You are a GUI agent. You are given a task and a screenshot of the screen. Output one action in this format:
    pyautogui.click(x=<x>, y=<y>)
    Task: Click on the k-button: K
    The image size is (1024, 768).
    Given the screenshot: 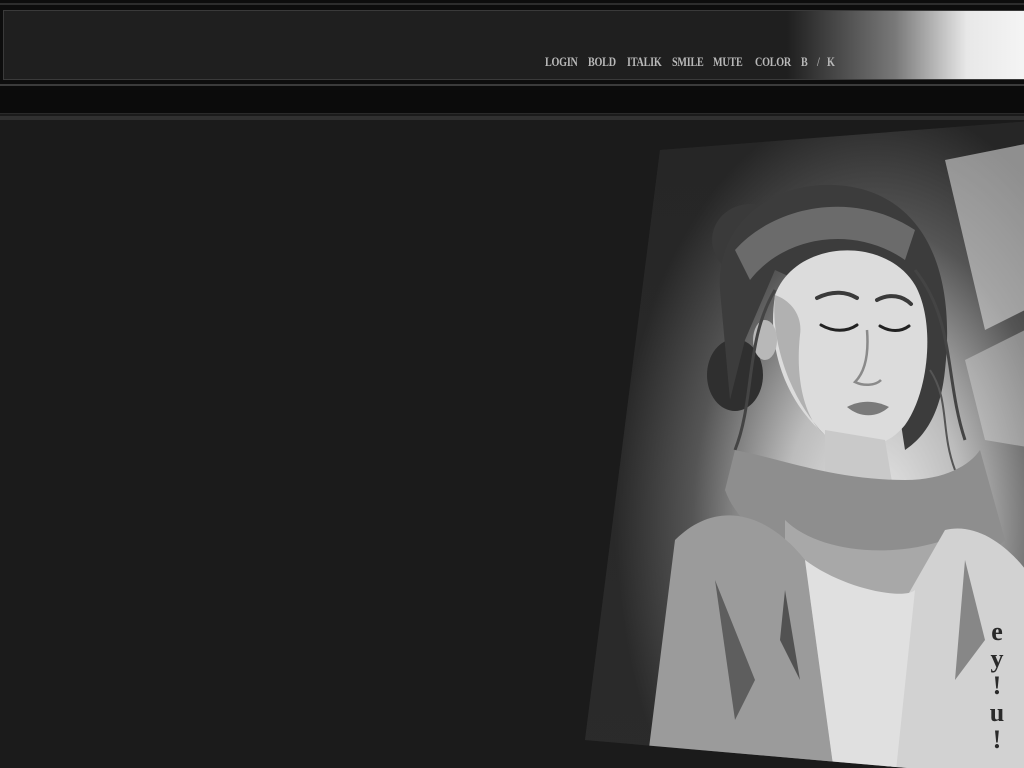 What is the action you would take?
    pyautogui.click(x=831, y=62)
    